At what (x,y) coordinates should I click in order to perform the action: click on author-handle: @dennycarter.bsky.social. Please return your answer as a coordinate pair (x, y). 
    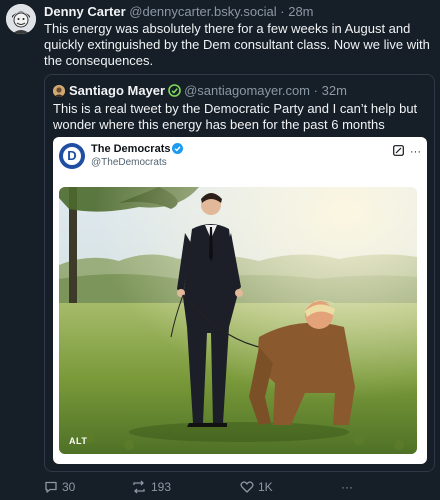
    Looking at the image, I should click on (202, 11).